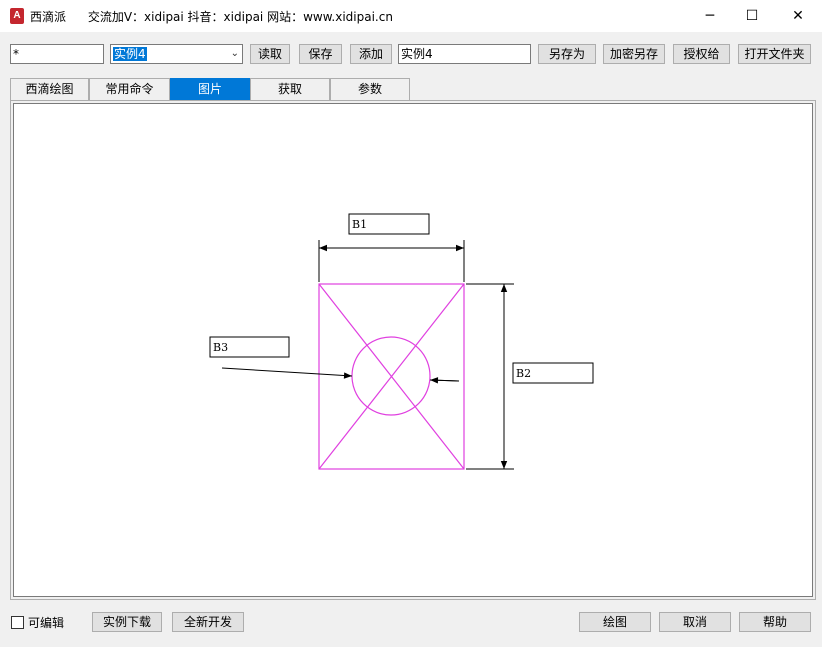 The width and height of the screenshot is (822, 647). What do you see at coordinates (567, 54) in the screenshot?
I see `saveas-button: 另存为` at bounding box center [567, 54].